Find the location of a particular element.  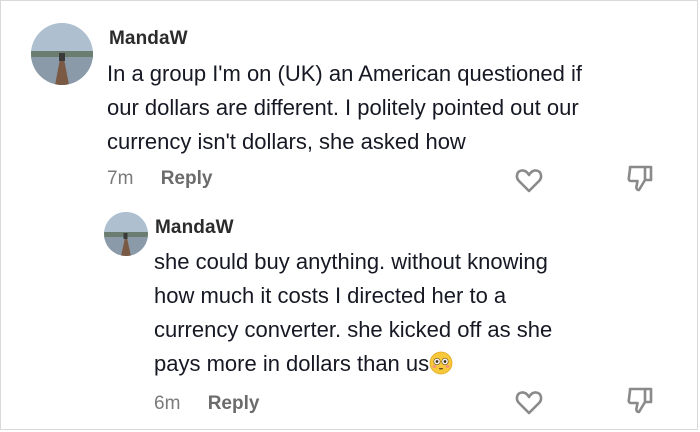

comment-line: she could buy anything. without knowing is located at coordinates (351, 261).